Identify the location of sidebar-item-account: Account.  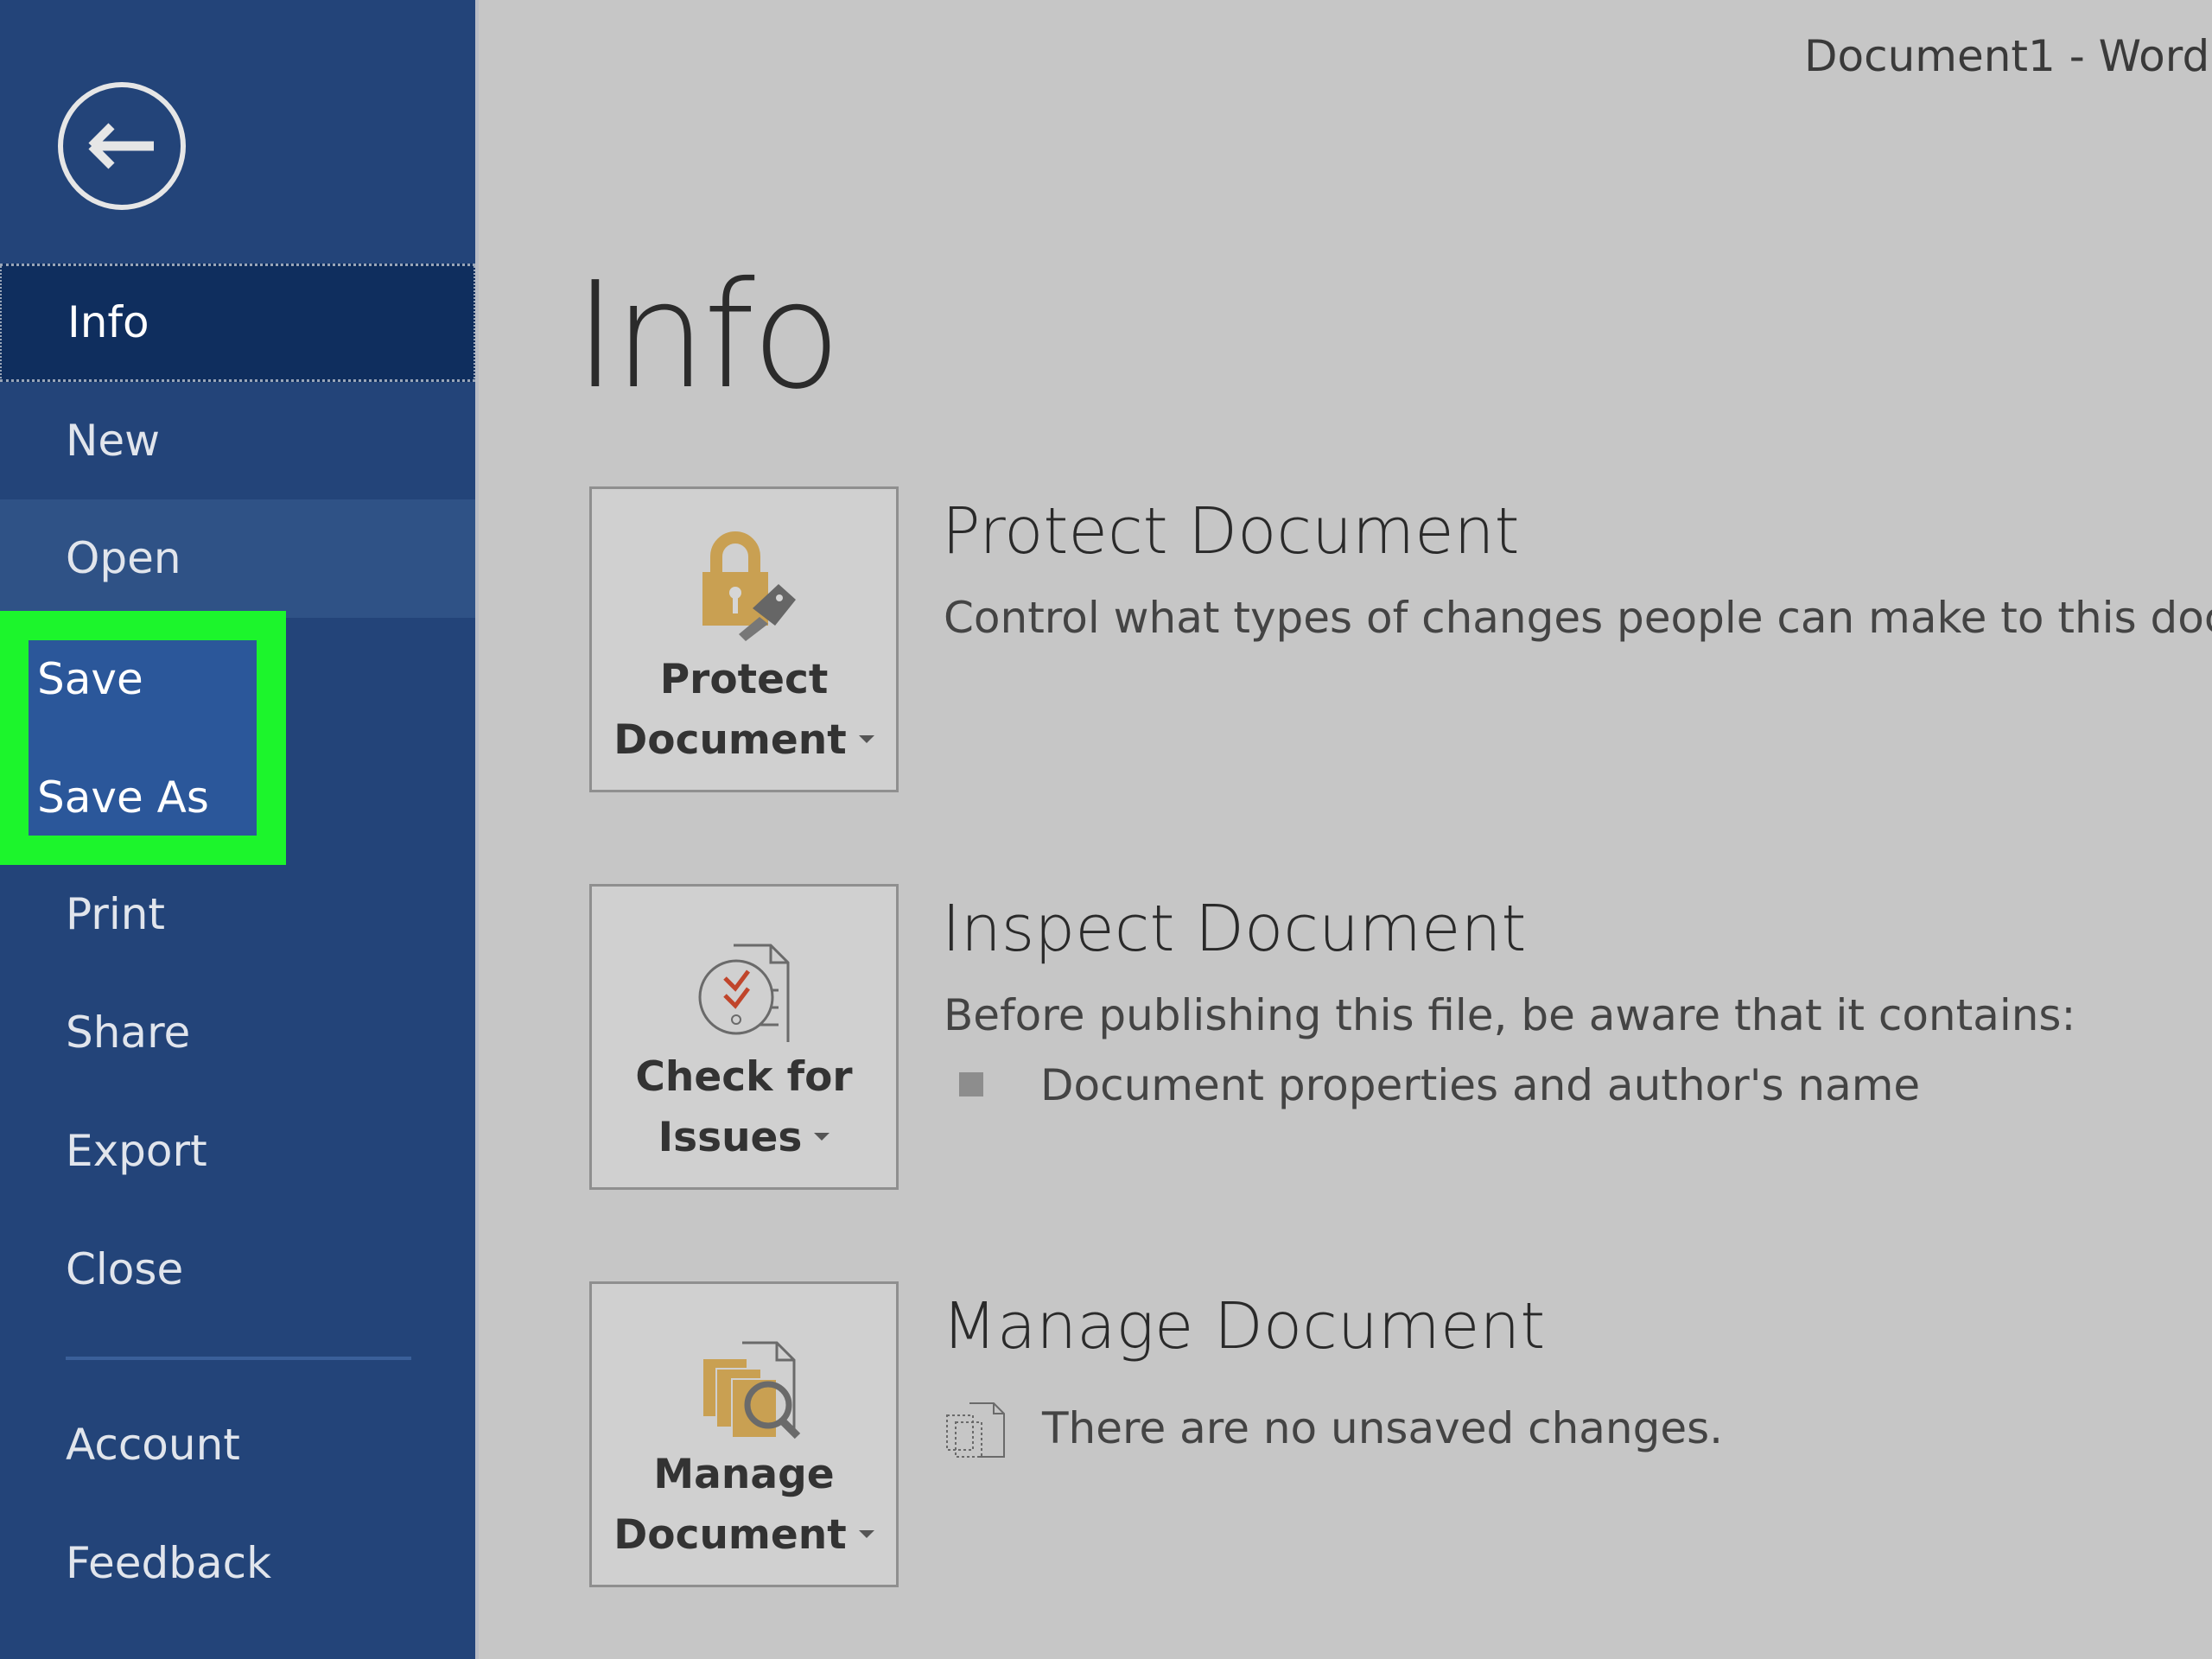
(237, 1445).